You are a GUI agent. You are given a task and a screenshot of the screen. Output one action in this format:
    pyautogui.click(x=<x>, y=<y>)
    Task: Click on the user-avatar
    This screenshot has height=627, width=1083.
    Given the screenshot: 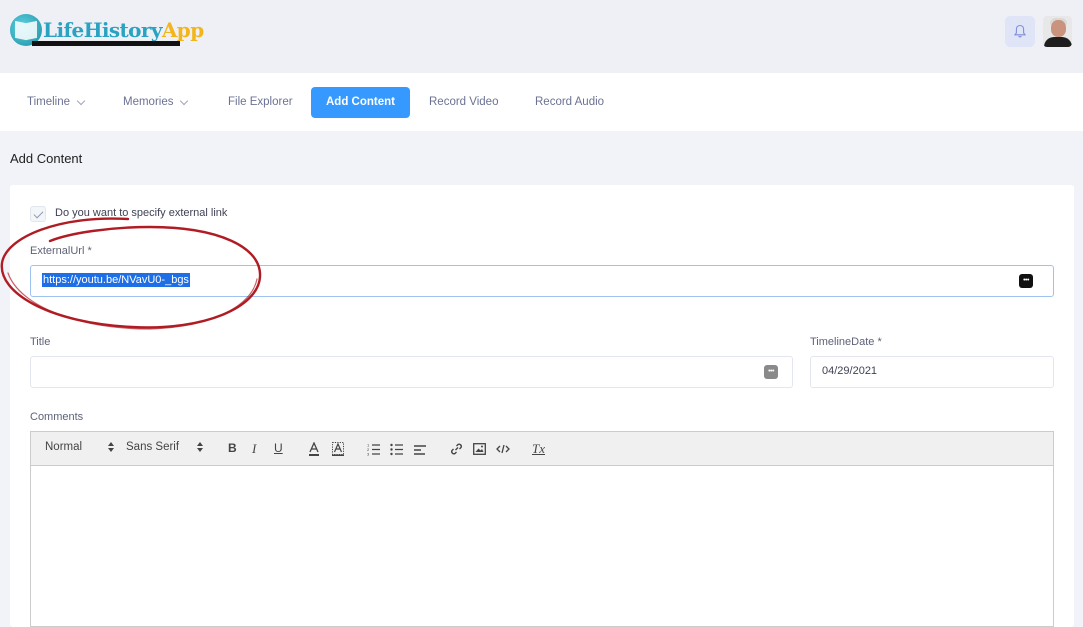 What is the action you would take?
    pyautogui.click(x=1057, y=31)
    